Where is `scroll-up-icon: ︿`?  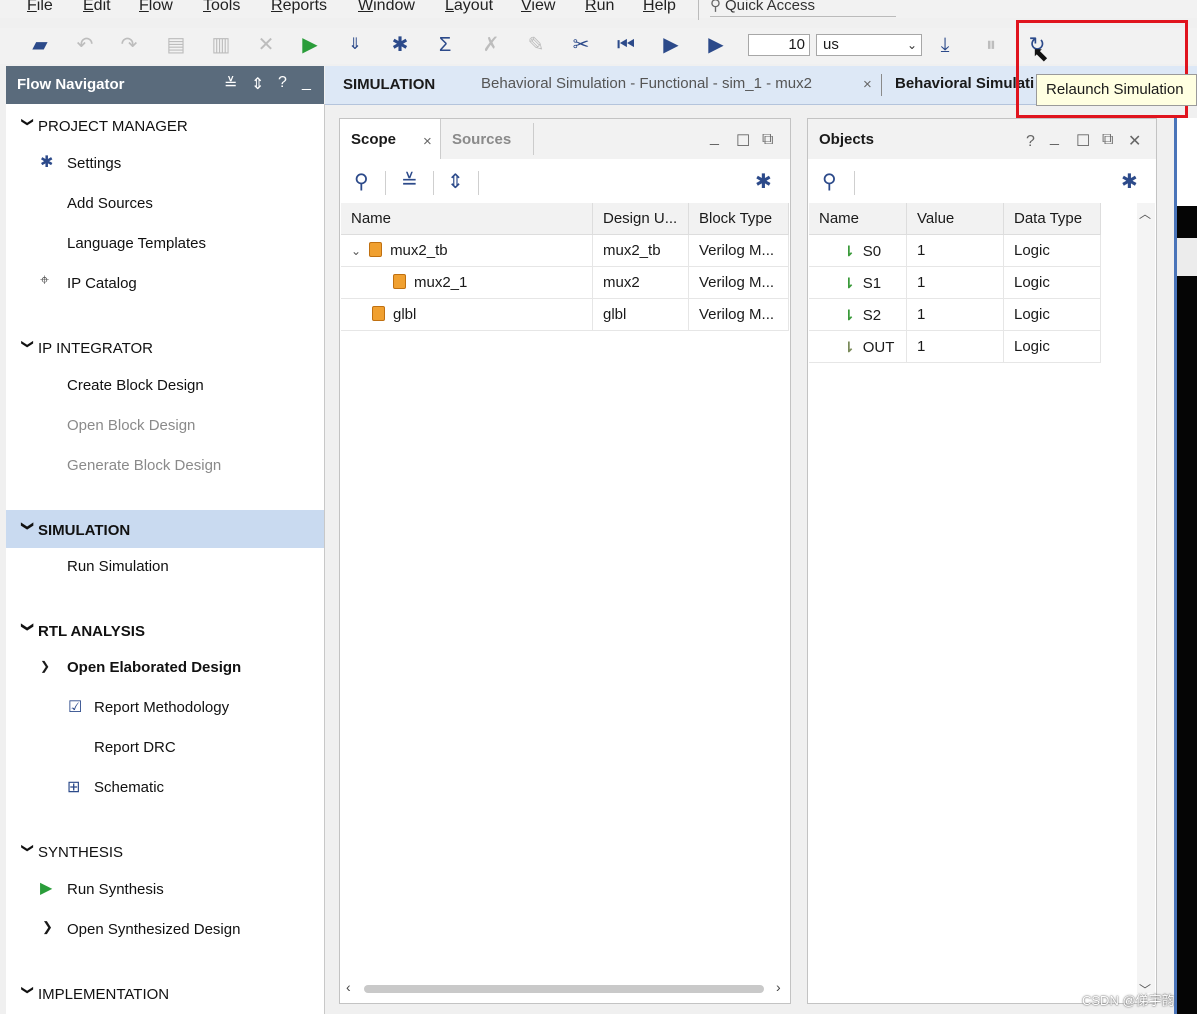 scroll-up-icon: ︿ is located at coordinates (1145, 213).